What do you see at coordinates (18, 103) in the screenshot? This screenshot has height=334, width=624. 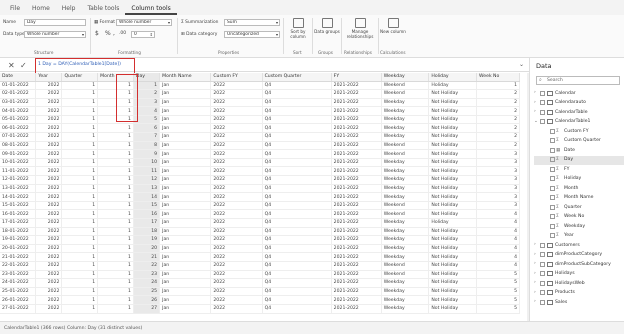 I see `table-cell: 03-01-2022` at bounding box center [18, 103].